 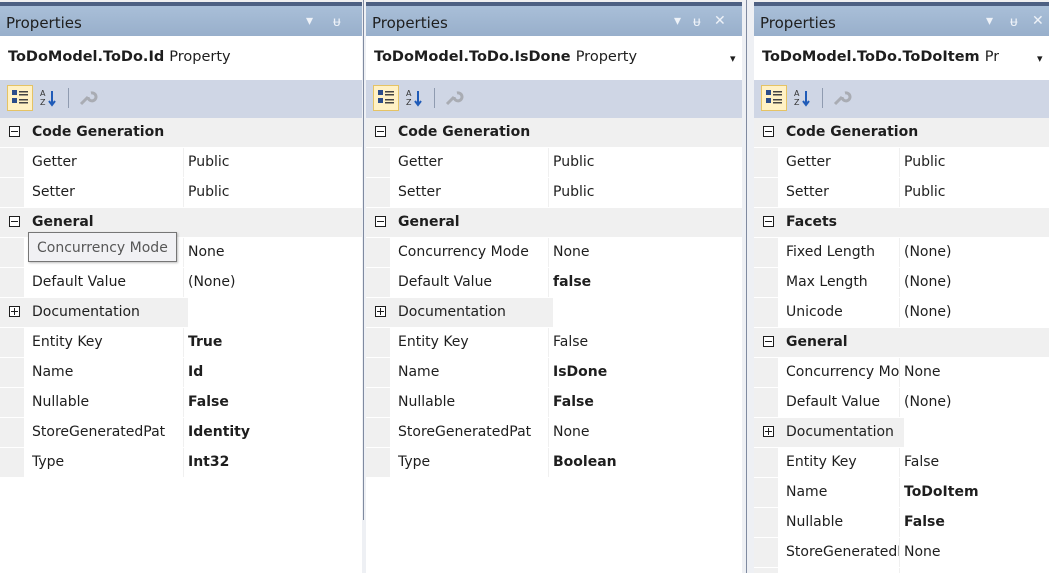 What do you see at coordinates (554, 223) in the screenshot?
I see `category-row: General` at bounding box center [554, 223].